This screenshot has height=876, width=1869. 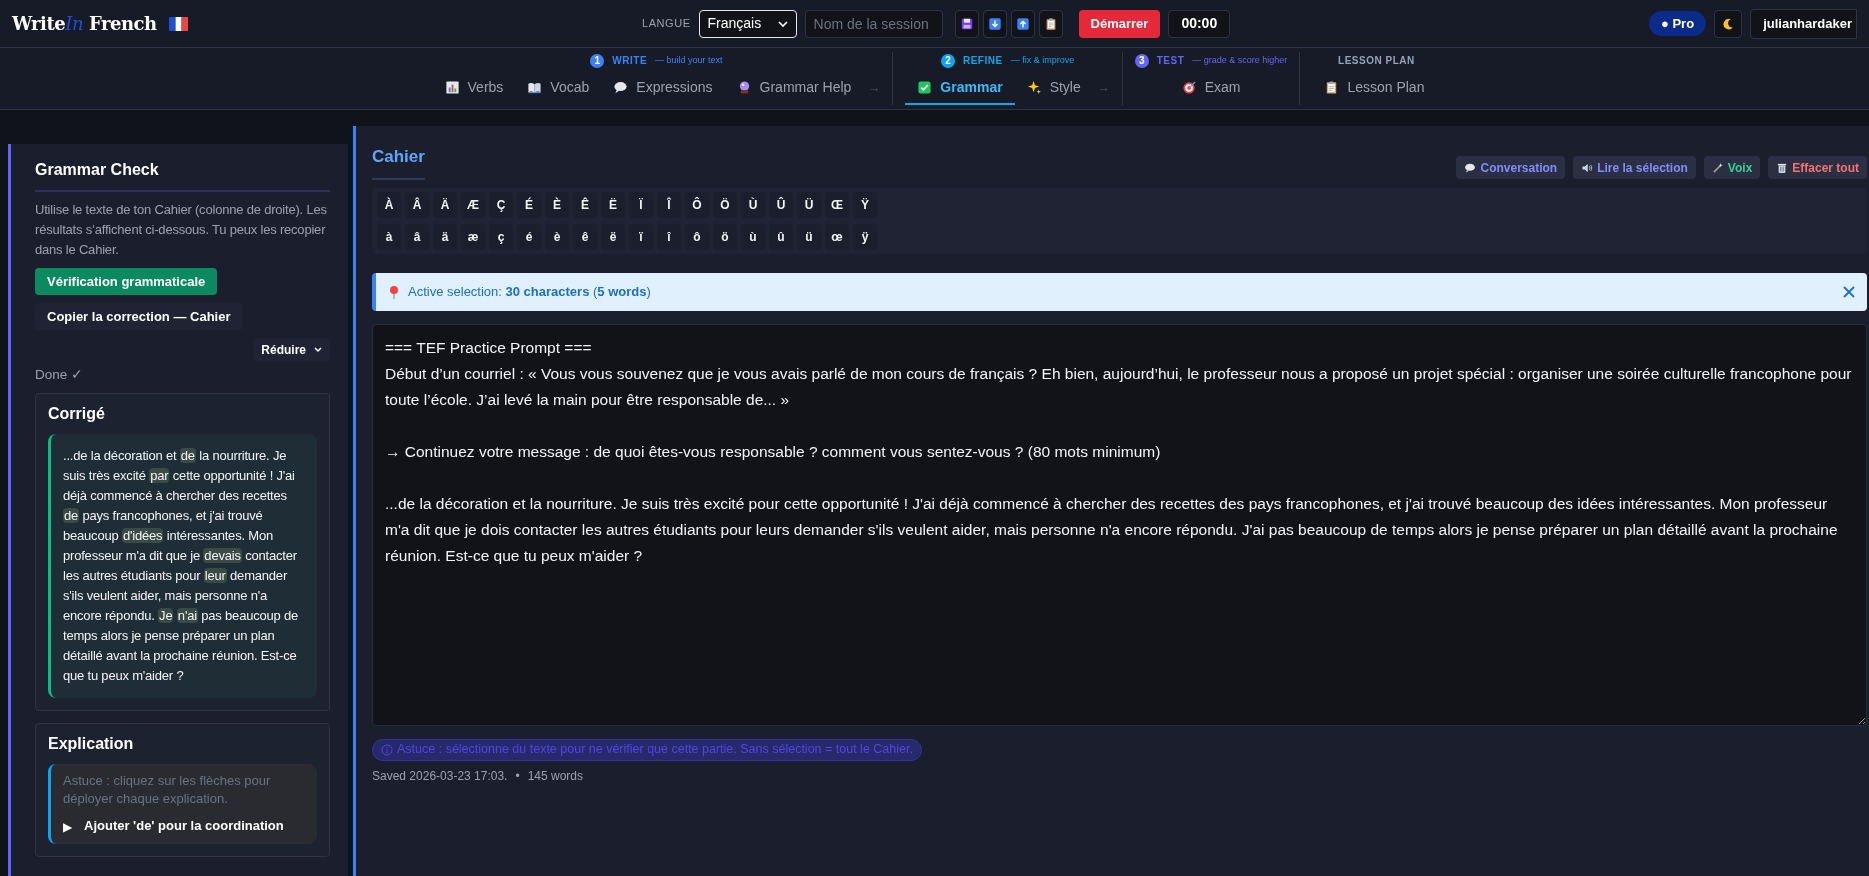 I want to click on speech-bubble-icon, so click(x=621, y=87).